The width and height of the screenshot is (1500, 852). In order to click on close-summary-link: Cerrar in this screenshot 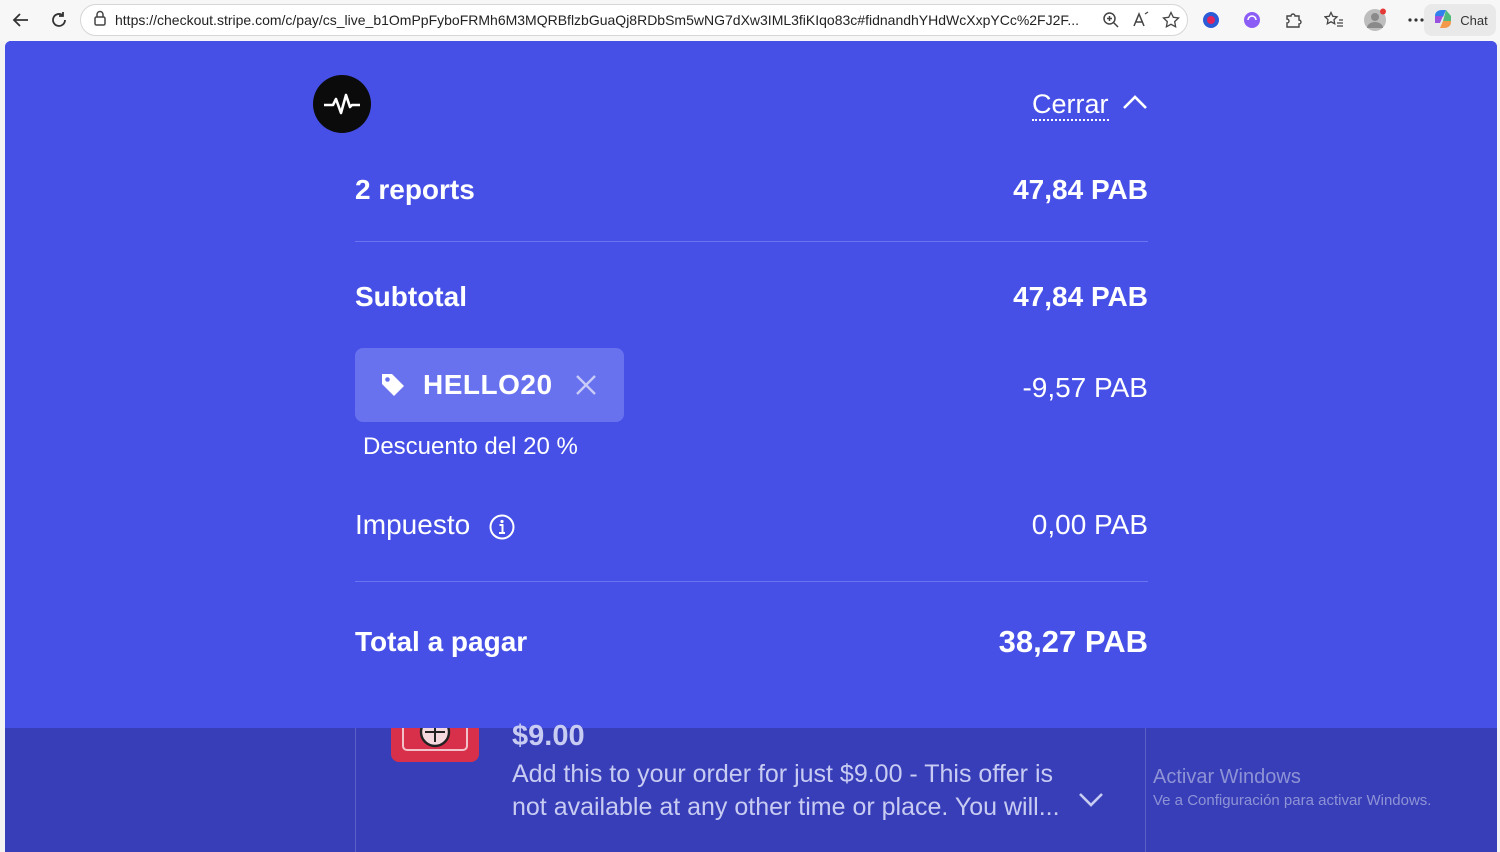, I will do `click(1070, 105)`.